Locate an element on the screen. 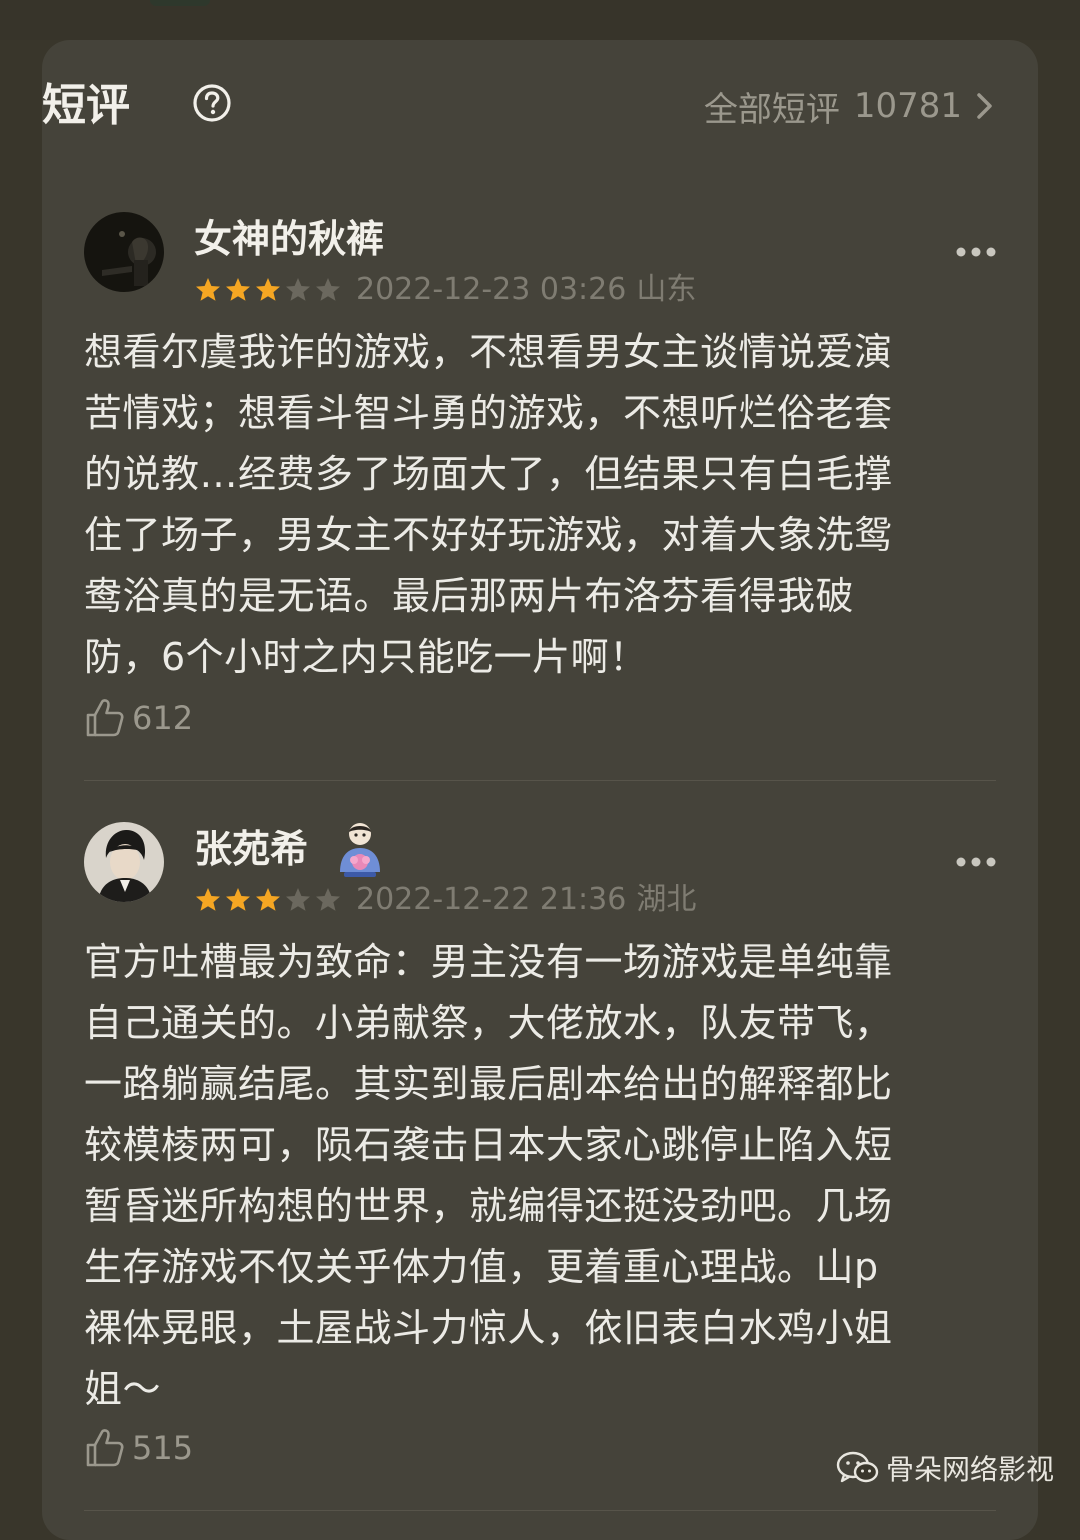  like-button: 612 is located at coordinates (138, 718).